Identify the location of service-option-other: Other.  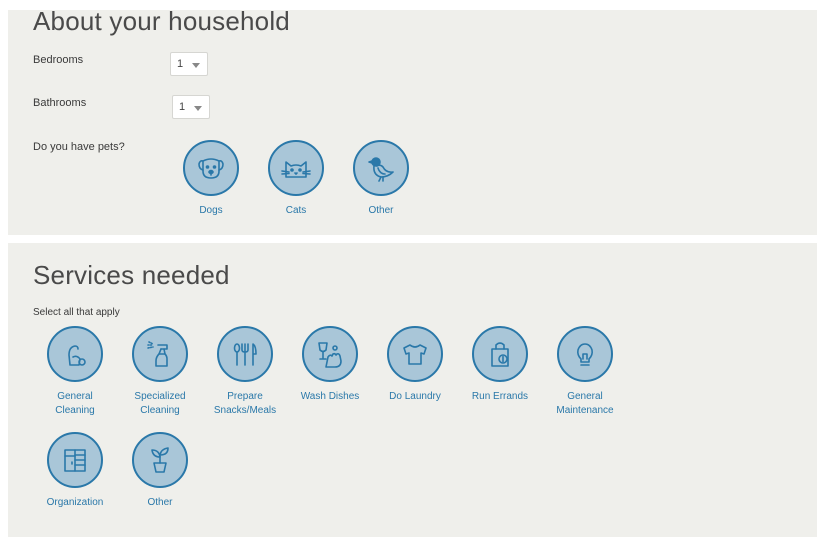
(160, 471).